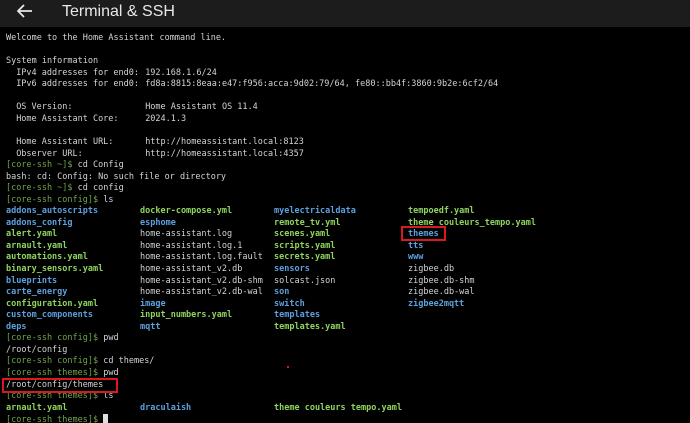 The image size is (690, 423). What do you see at coordinates (137, 107) in the screenshot?
I see `info-line: OS Version: Home Assistant OS 11.4` at bounding box center [137, 107].